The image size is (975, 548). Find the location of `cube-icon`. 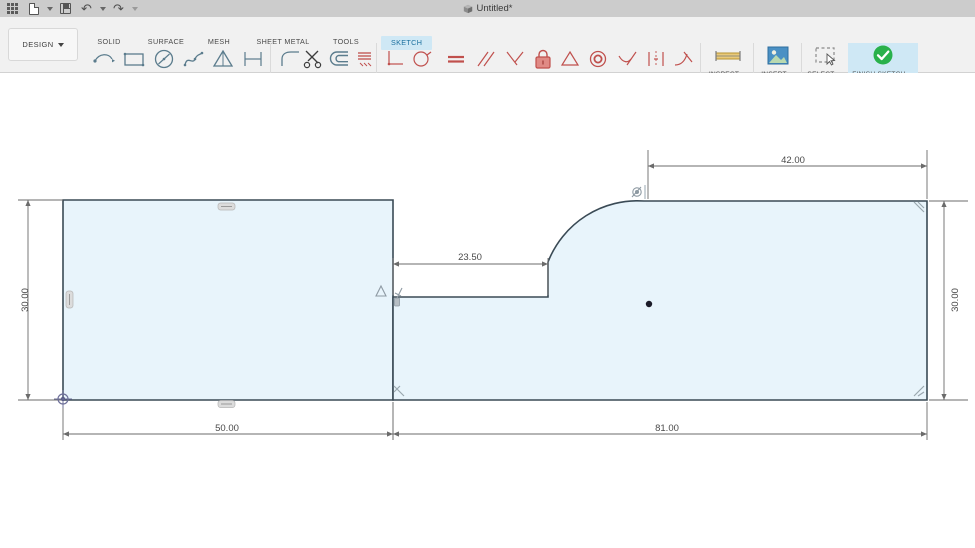

cube-icon is located at coordinates (468, 9).